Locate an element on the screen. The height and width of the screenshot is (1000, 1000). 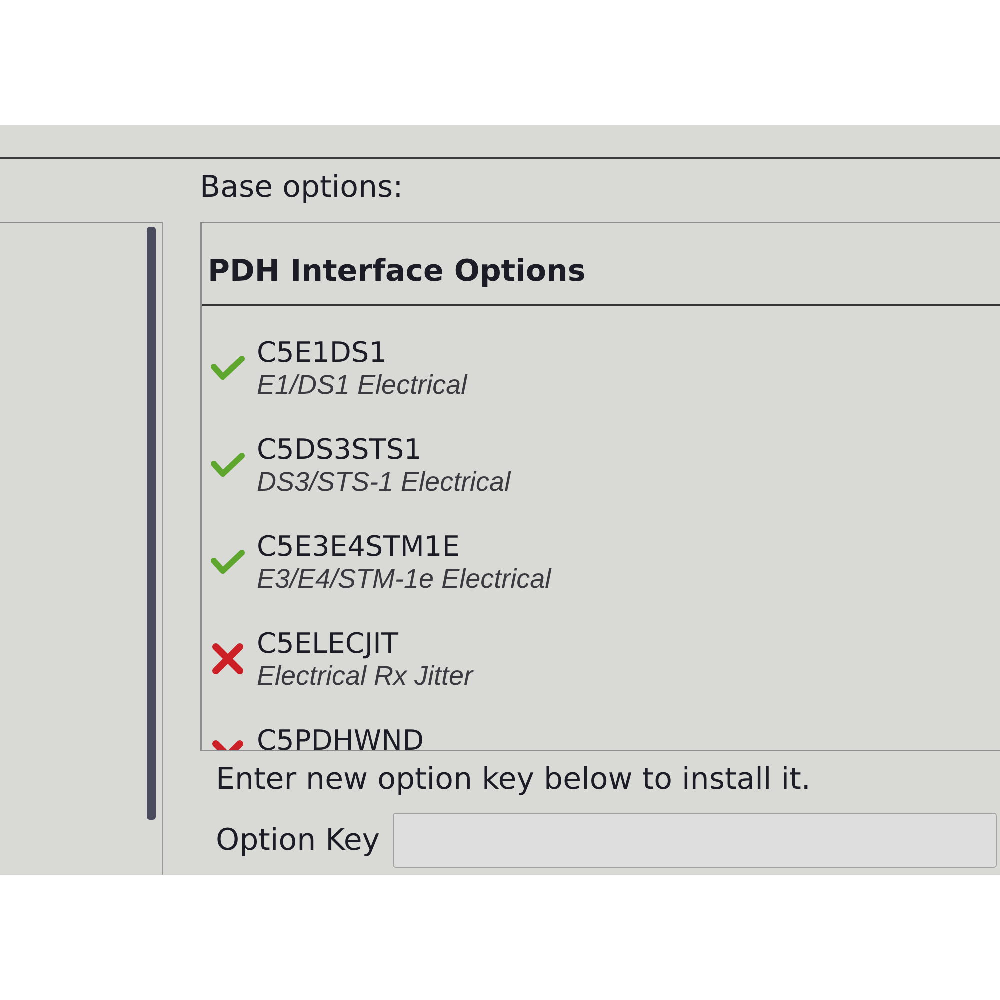
instruction-text: Enter new option key below to install it. is located at coordinates (513, 780).